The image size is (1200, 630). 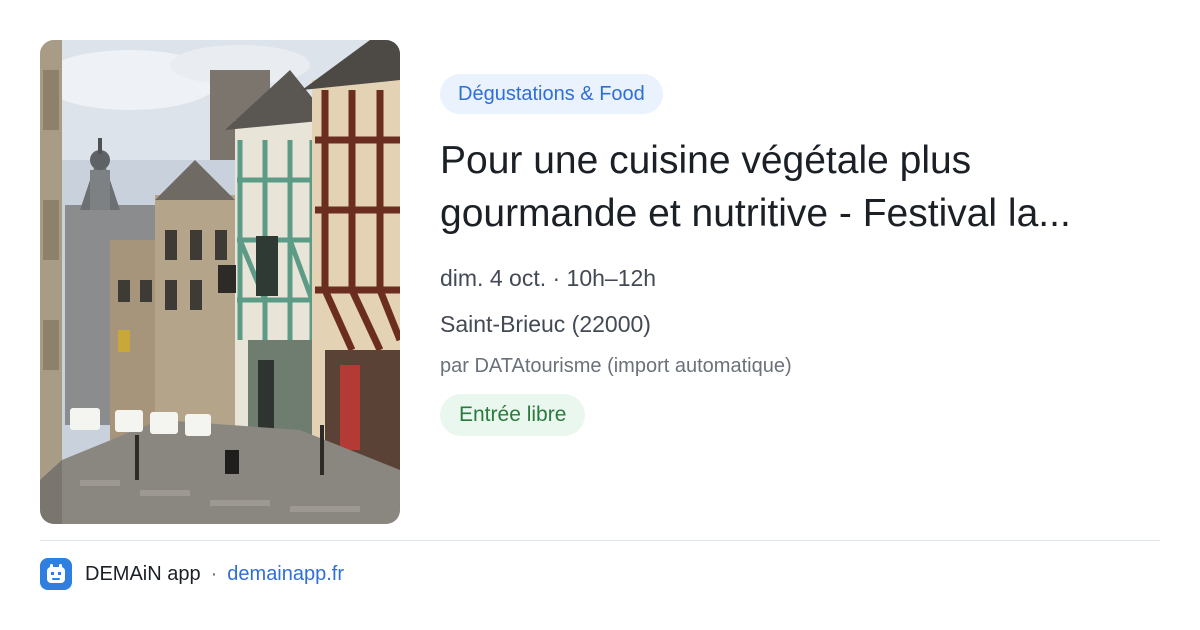 I want to click on footer: DEMAiN app · demainapp.fr, so click(x=192, y=574).